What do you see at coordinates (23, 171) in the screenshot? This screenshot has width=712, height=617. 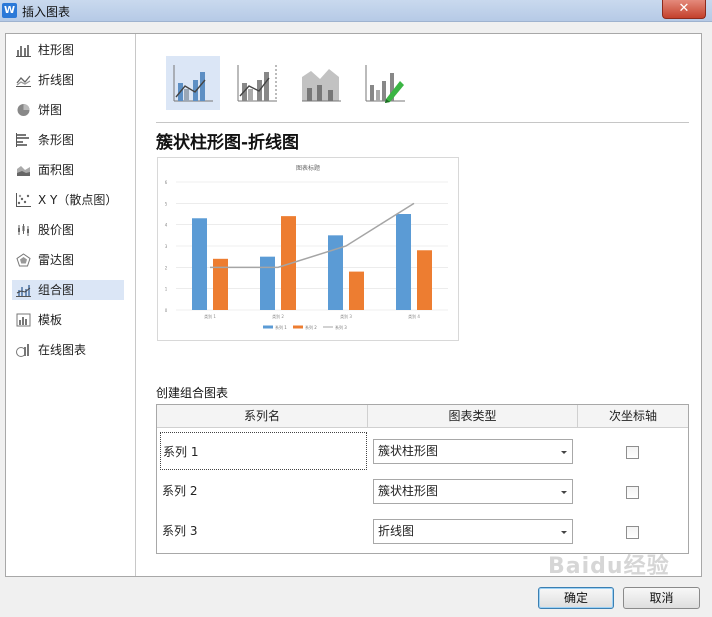 I see `area-chart-icon` at bounding box center [23, 171].